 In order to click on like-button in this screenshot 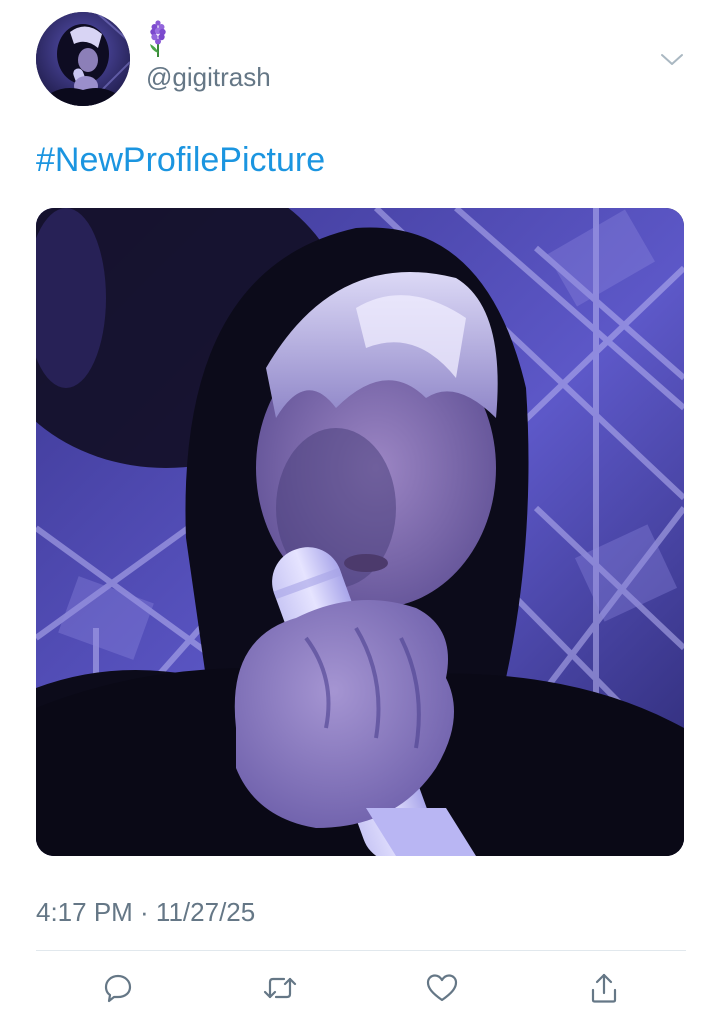, I will do `click(442, 988)`.